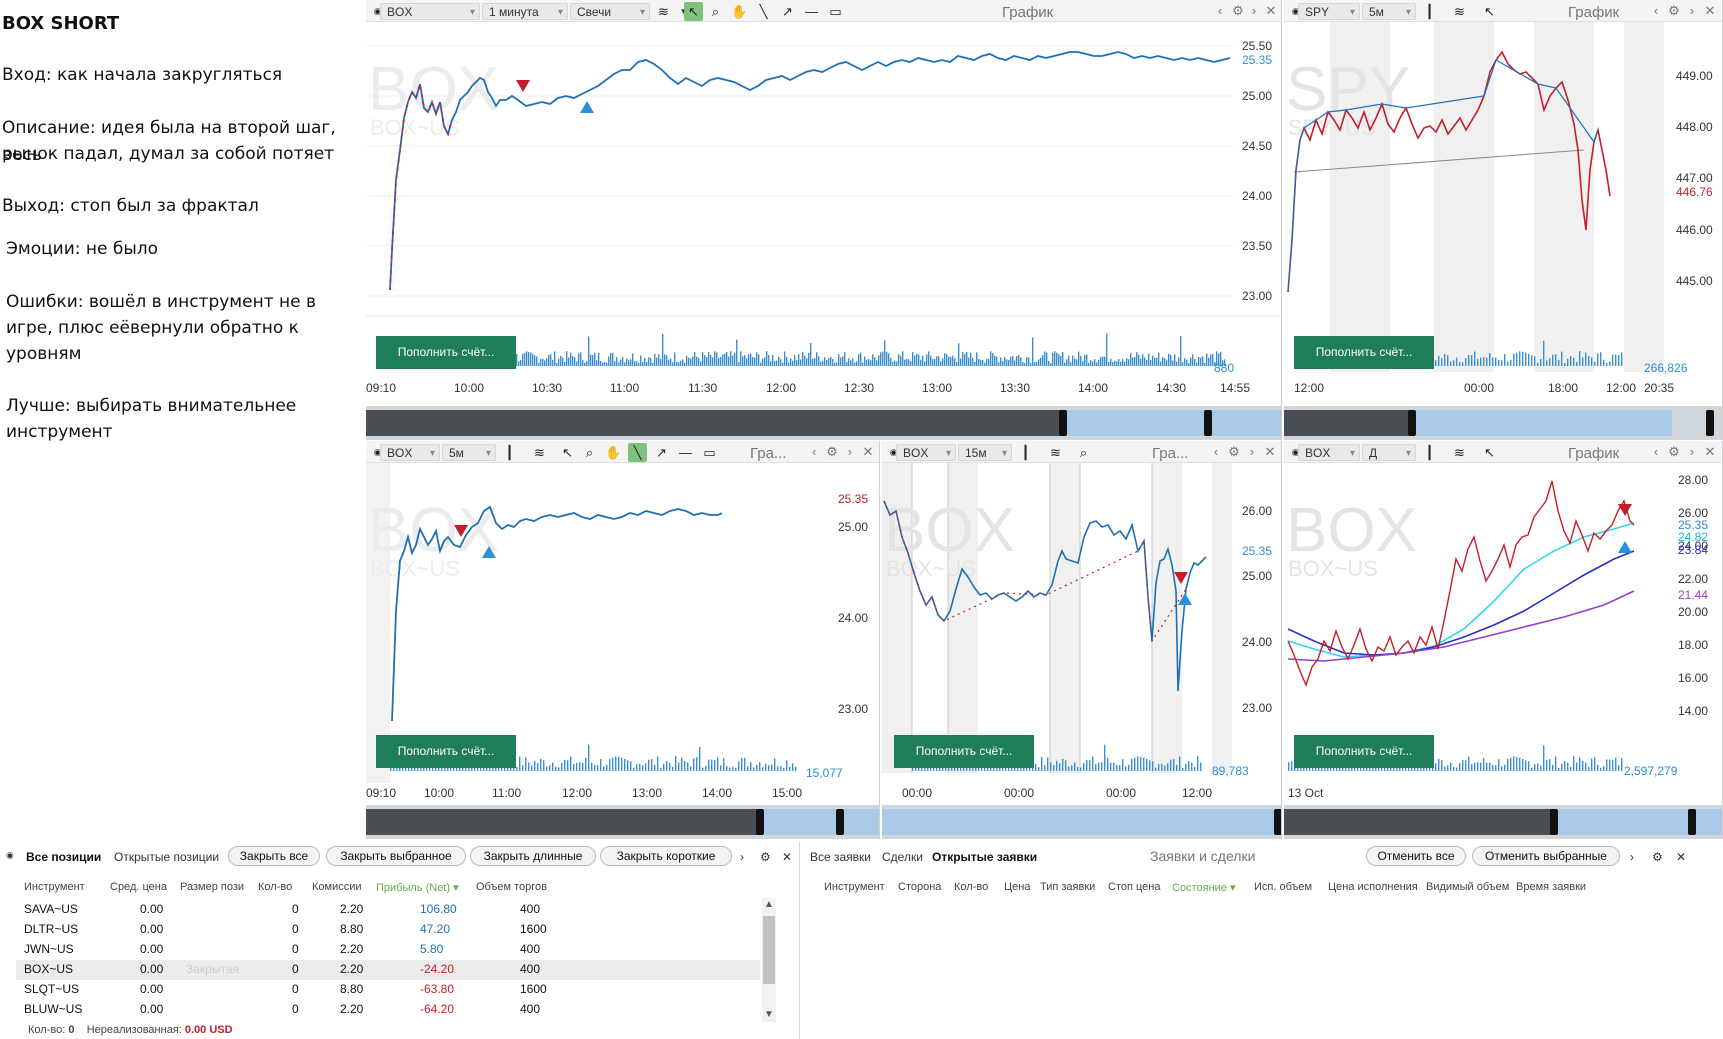 Image resolution: width=1723 pixels, height=1039 pixels. Describe the element at coordinates (1694, 76) in the screenshot. I see `y-tick: 449.00` at that location.